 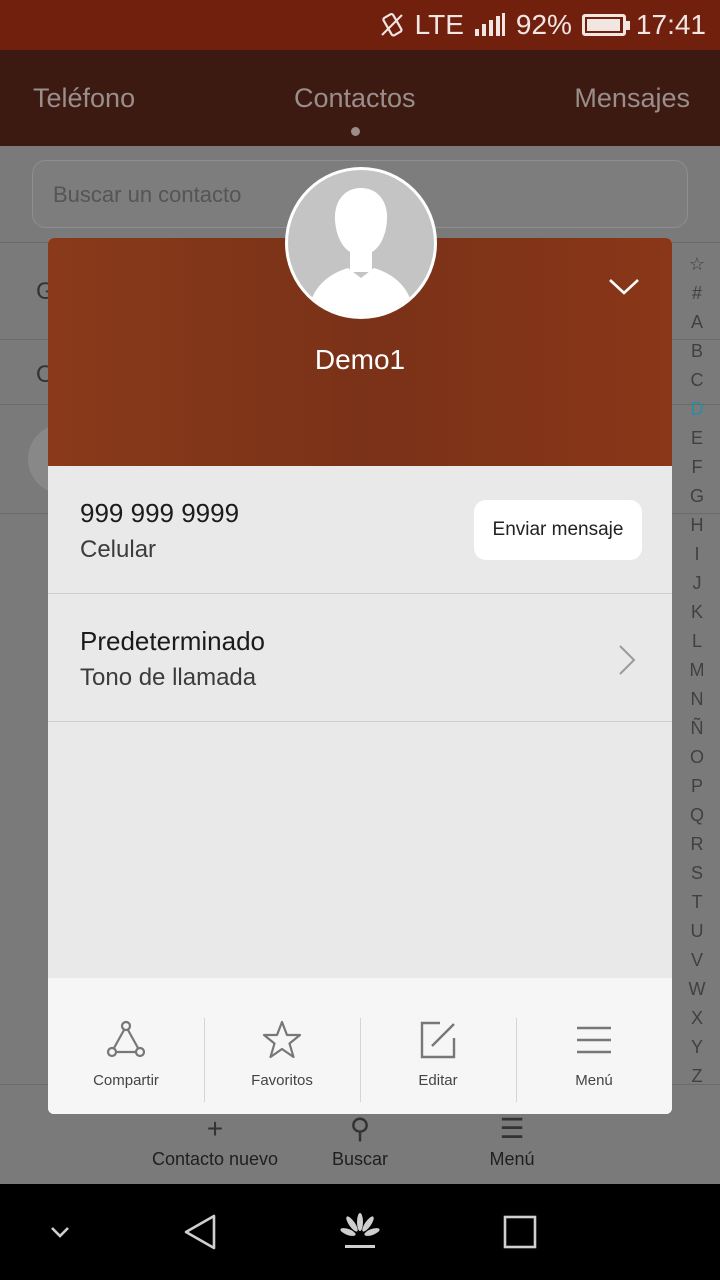 I want to click on person-silhouette-icon, so click(x=361, y=252).